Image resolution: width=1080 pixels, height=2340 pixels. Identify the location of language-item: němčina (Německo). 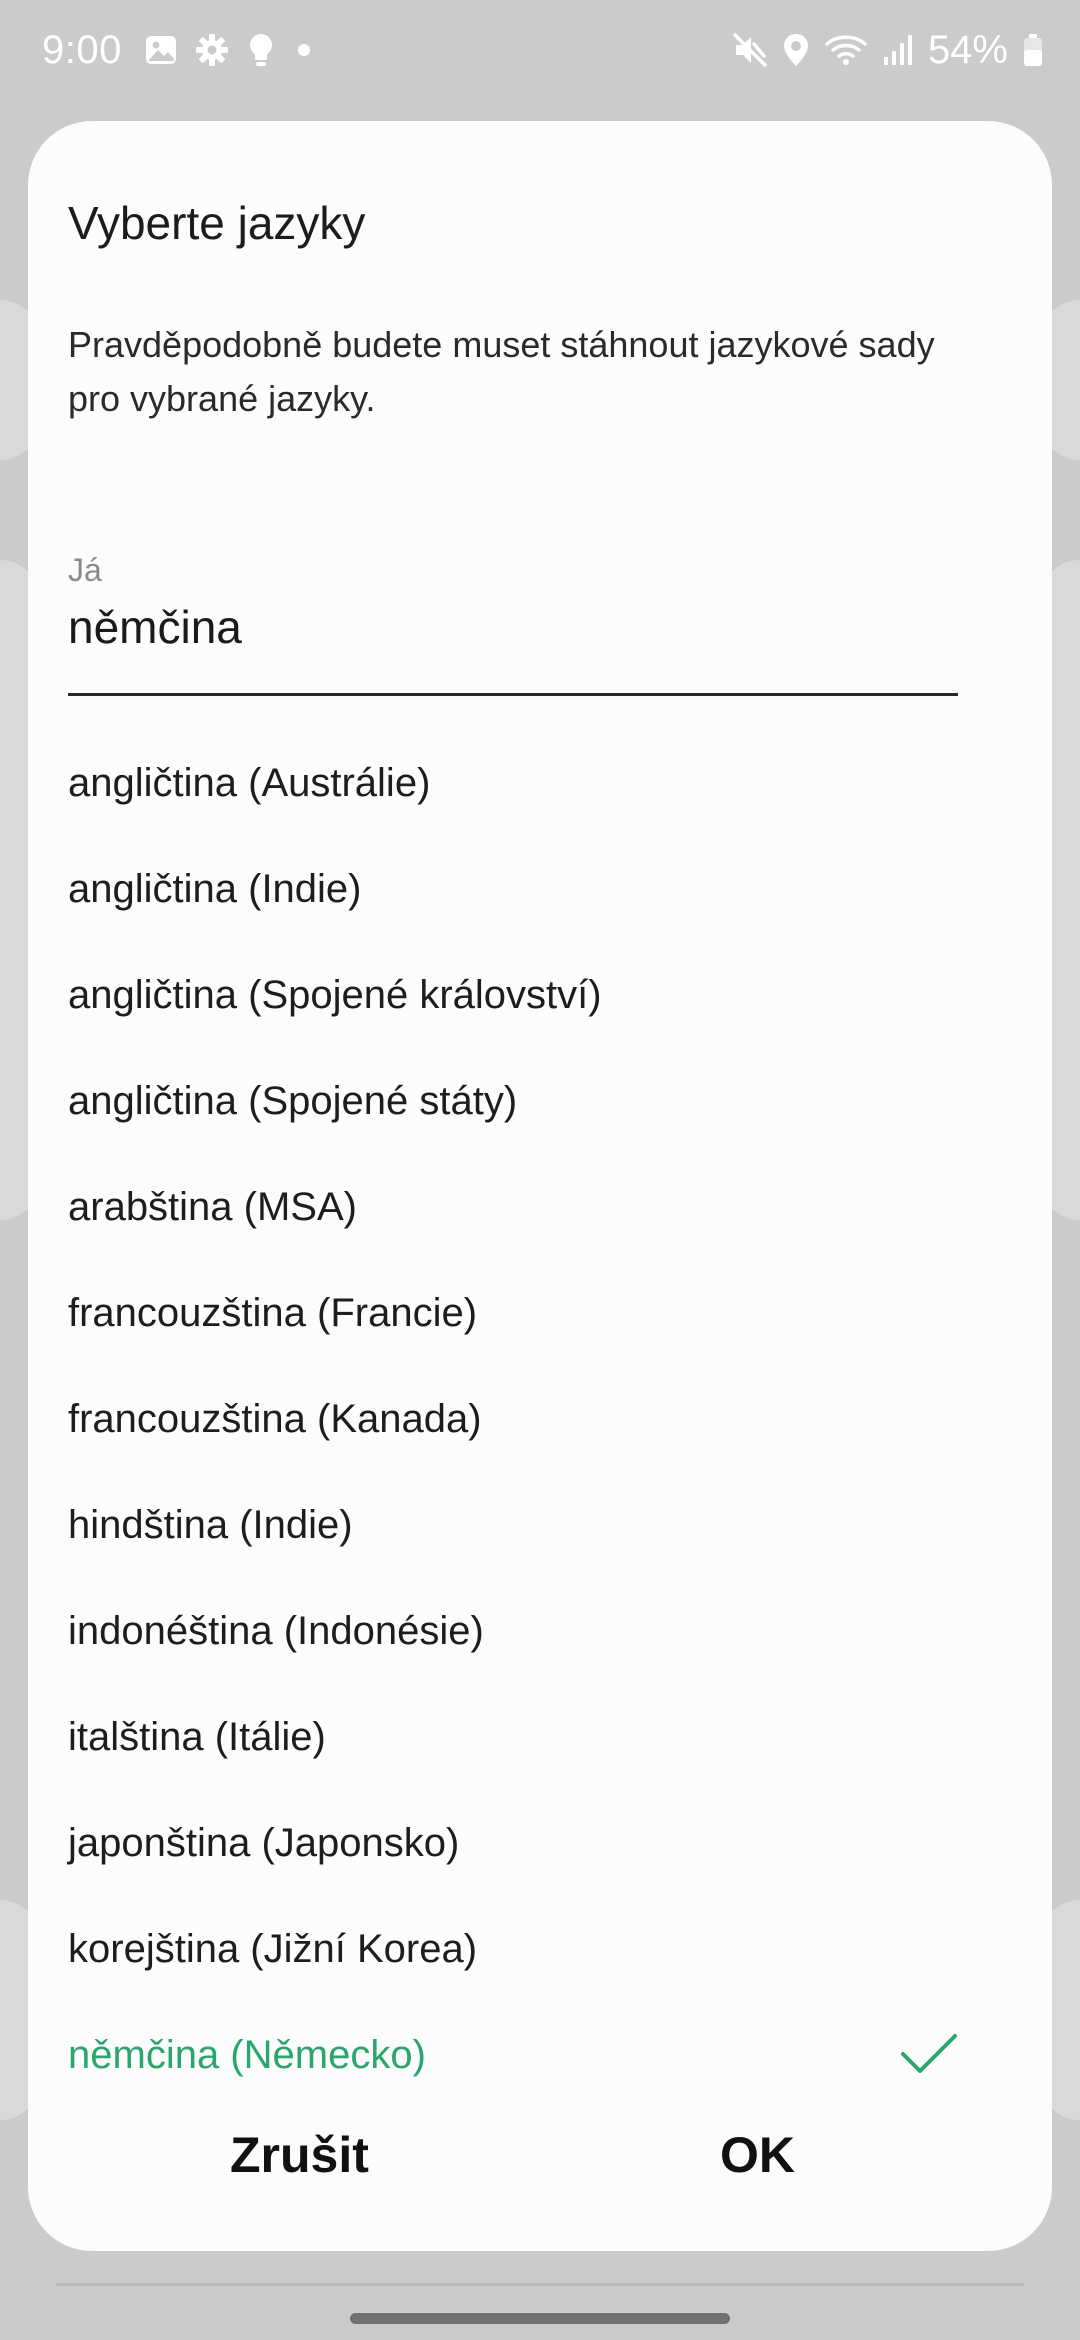
(512, 2045).